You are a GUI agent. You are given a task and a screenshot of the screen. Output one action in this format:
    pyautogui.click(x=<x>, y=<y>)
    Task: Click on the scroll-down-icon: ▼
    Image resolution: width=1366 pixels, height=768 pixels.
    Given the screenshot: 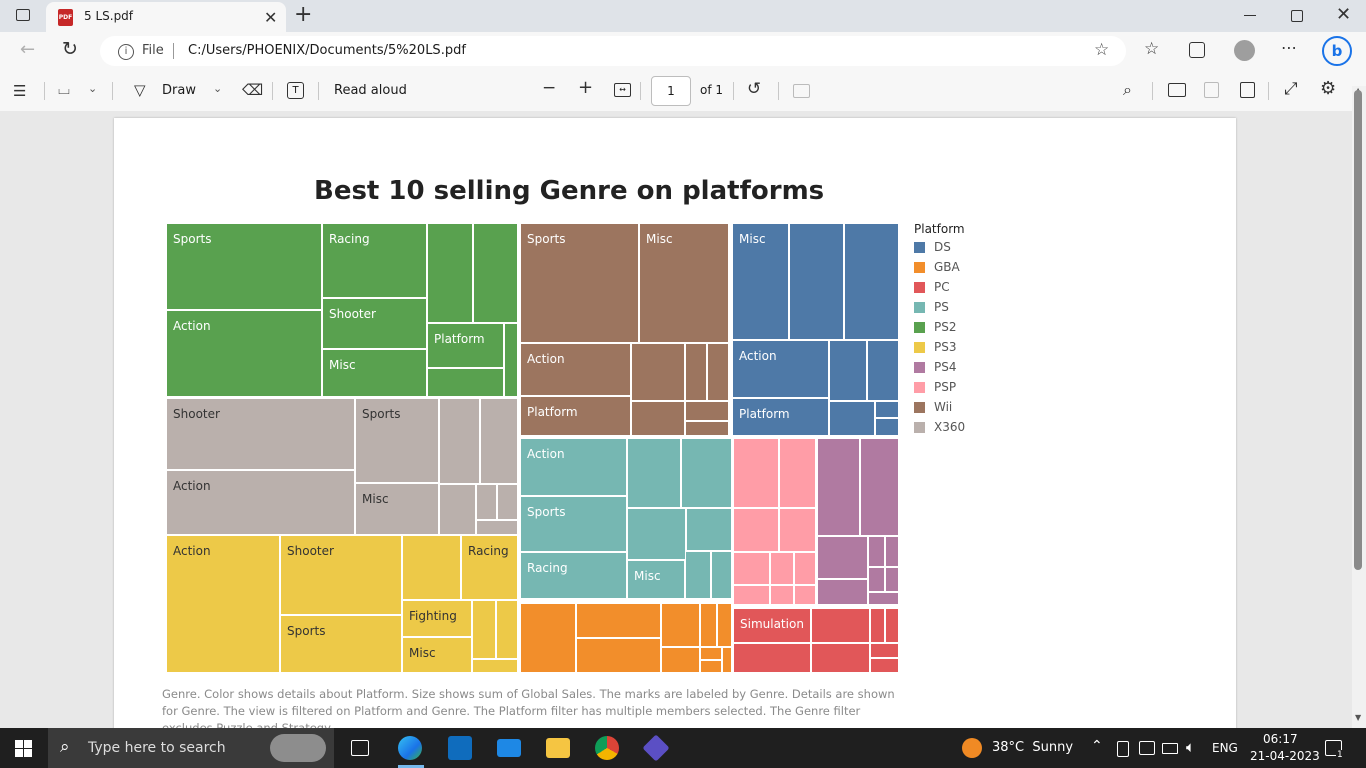 What is the action you would take?
    pyautogui.click(x=1358, y=717)
    